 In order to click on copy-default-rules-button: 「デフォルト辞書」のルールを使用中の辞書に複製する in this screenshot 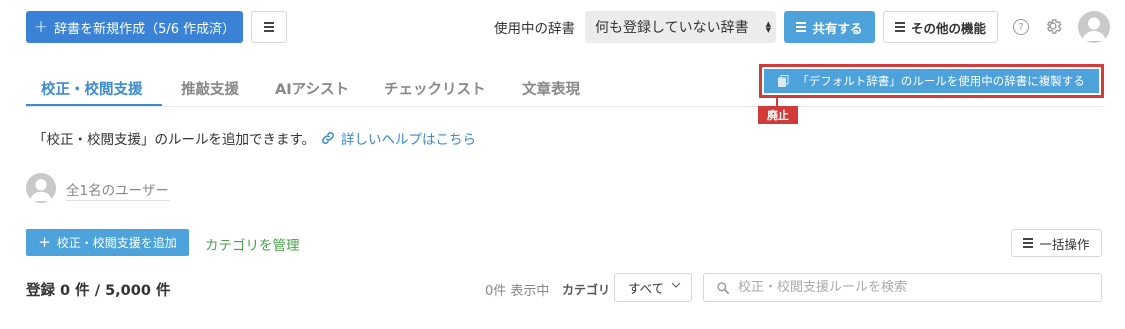, I will do `click(931, 81)`.